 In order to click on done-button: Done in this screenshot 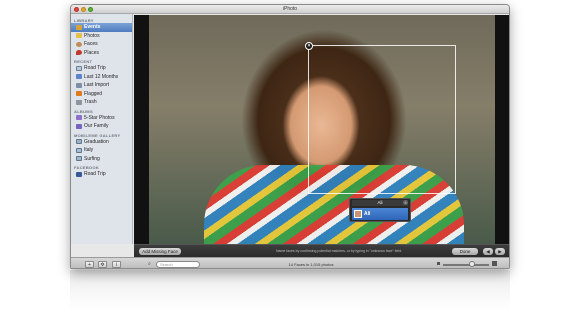, I will do `click(465, 251)`.